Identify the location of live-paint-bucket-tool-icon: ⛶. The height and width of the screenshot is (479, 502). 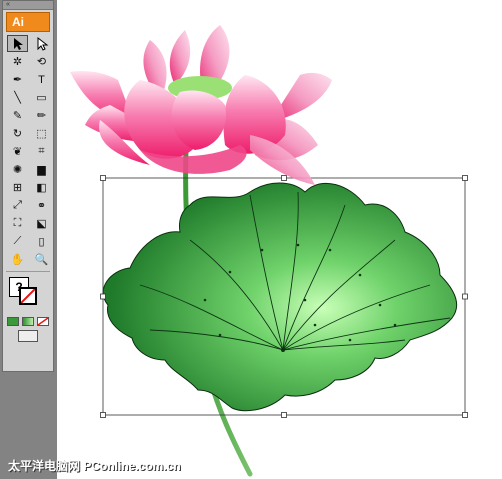
(17, 223).